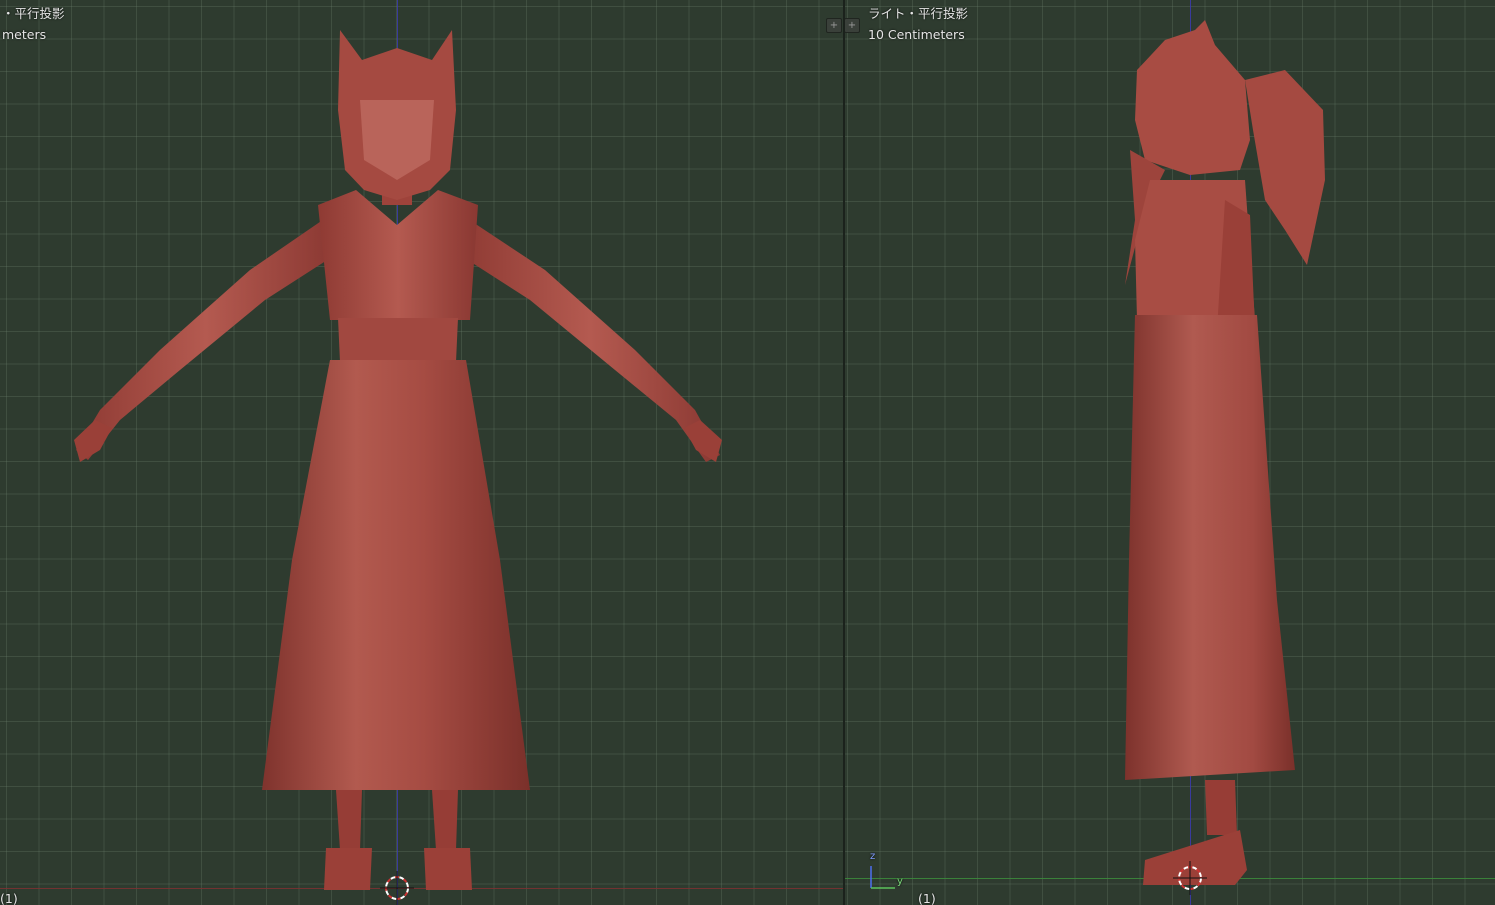  I want to click on view-label: ・平行投影, so click(33, 13).